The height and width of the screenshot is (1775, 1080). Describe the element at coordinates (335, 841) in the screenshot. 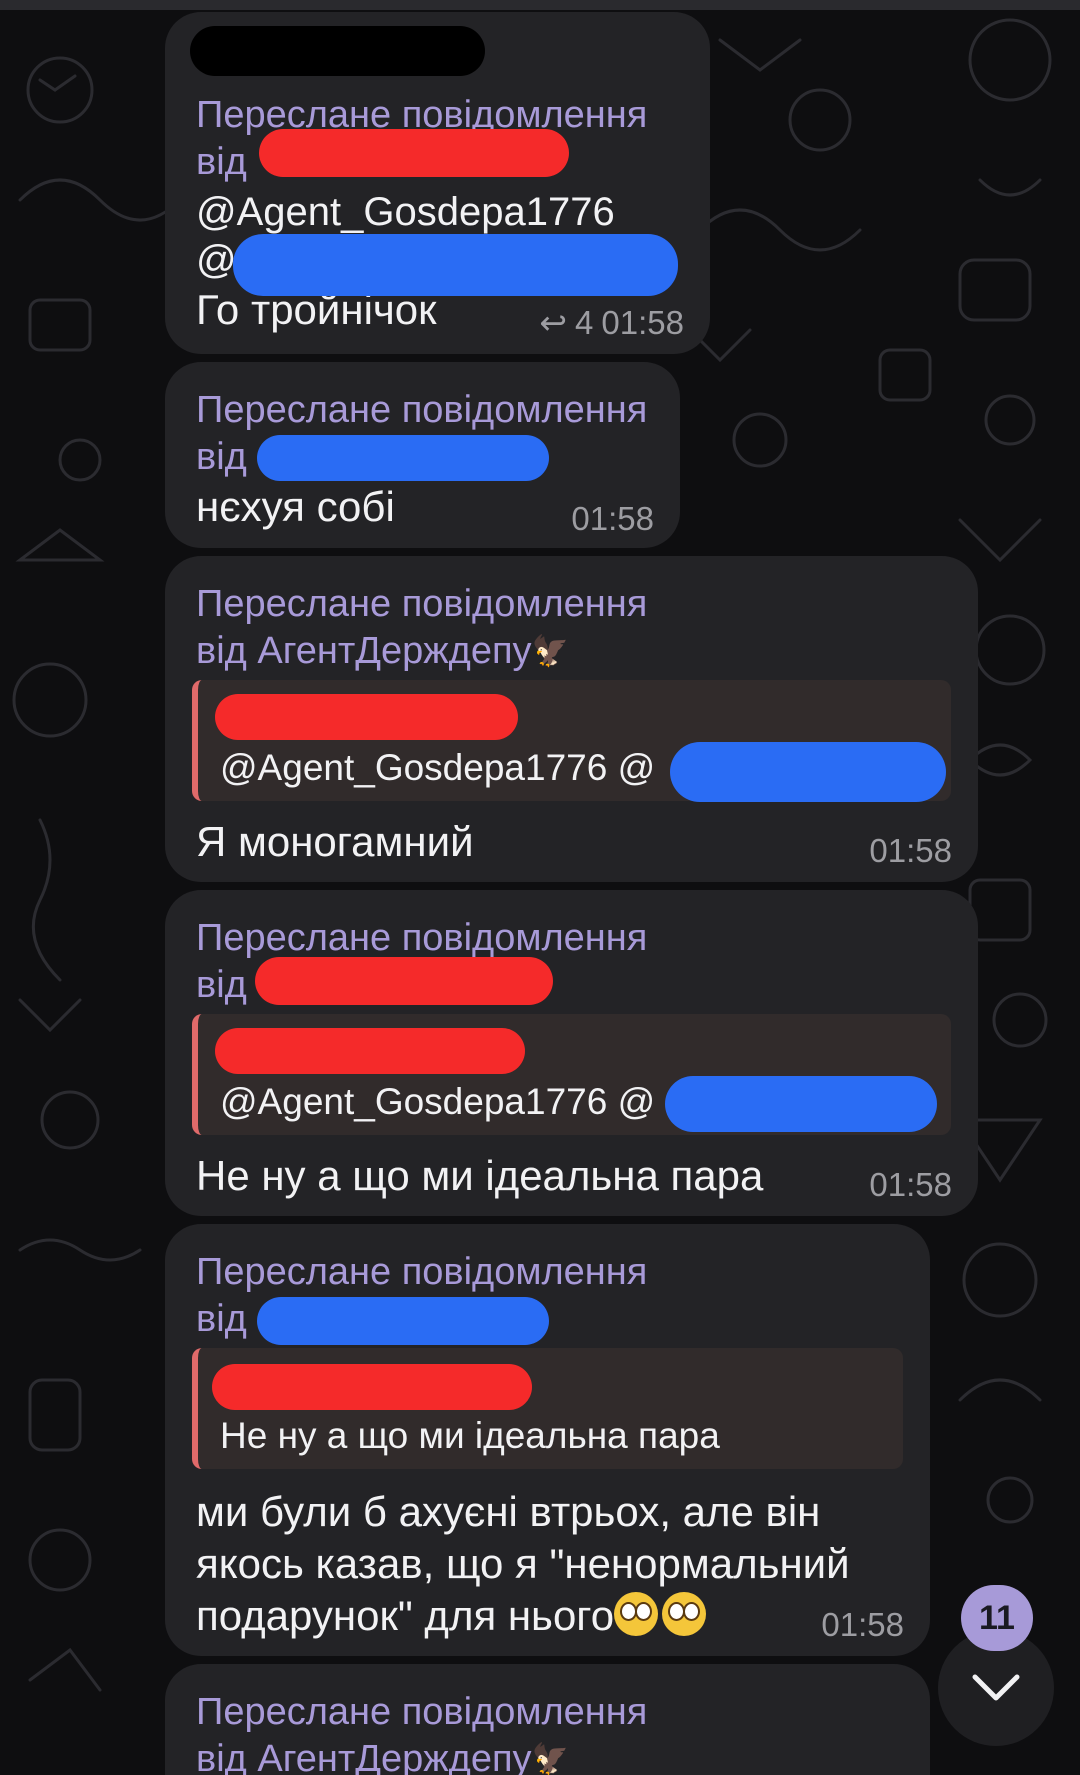

I see `message-text: Я моногамний` at that location.